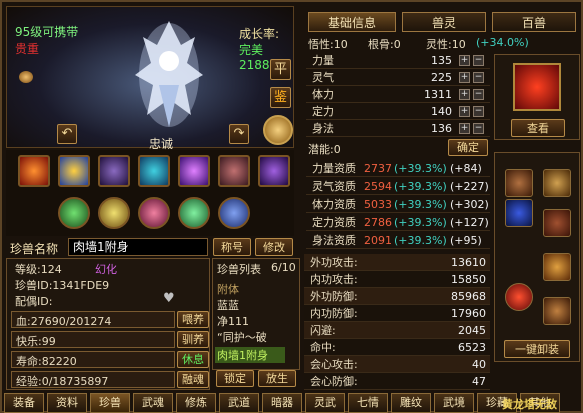  I want to click on aptitude-base: 2786, so click(378, 222).